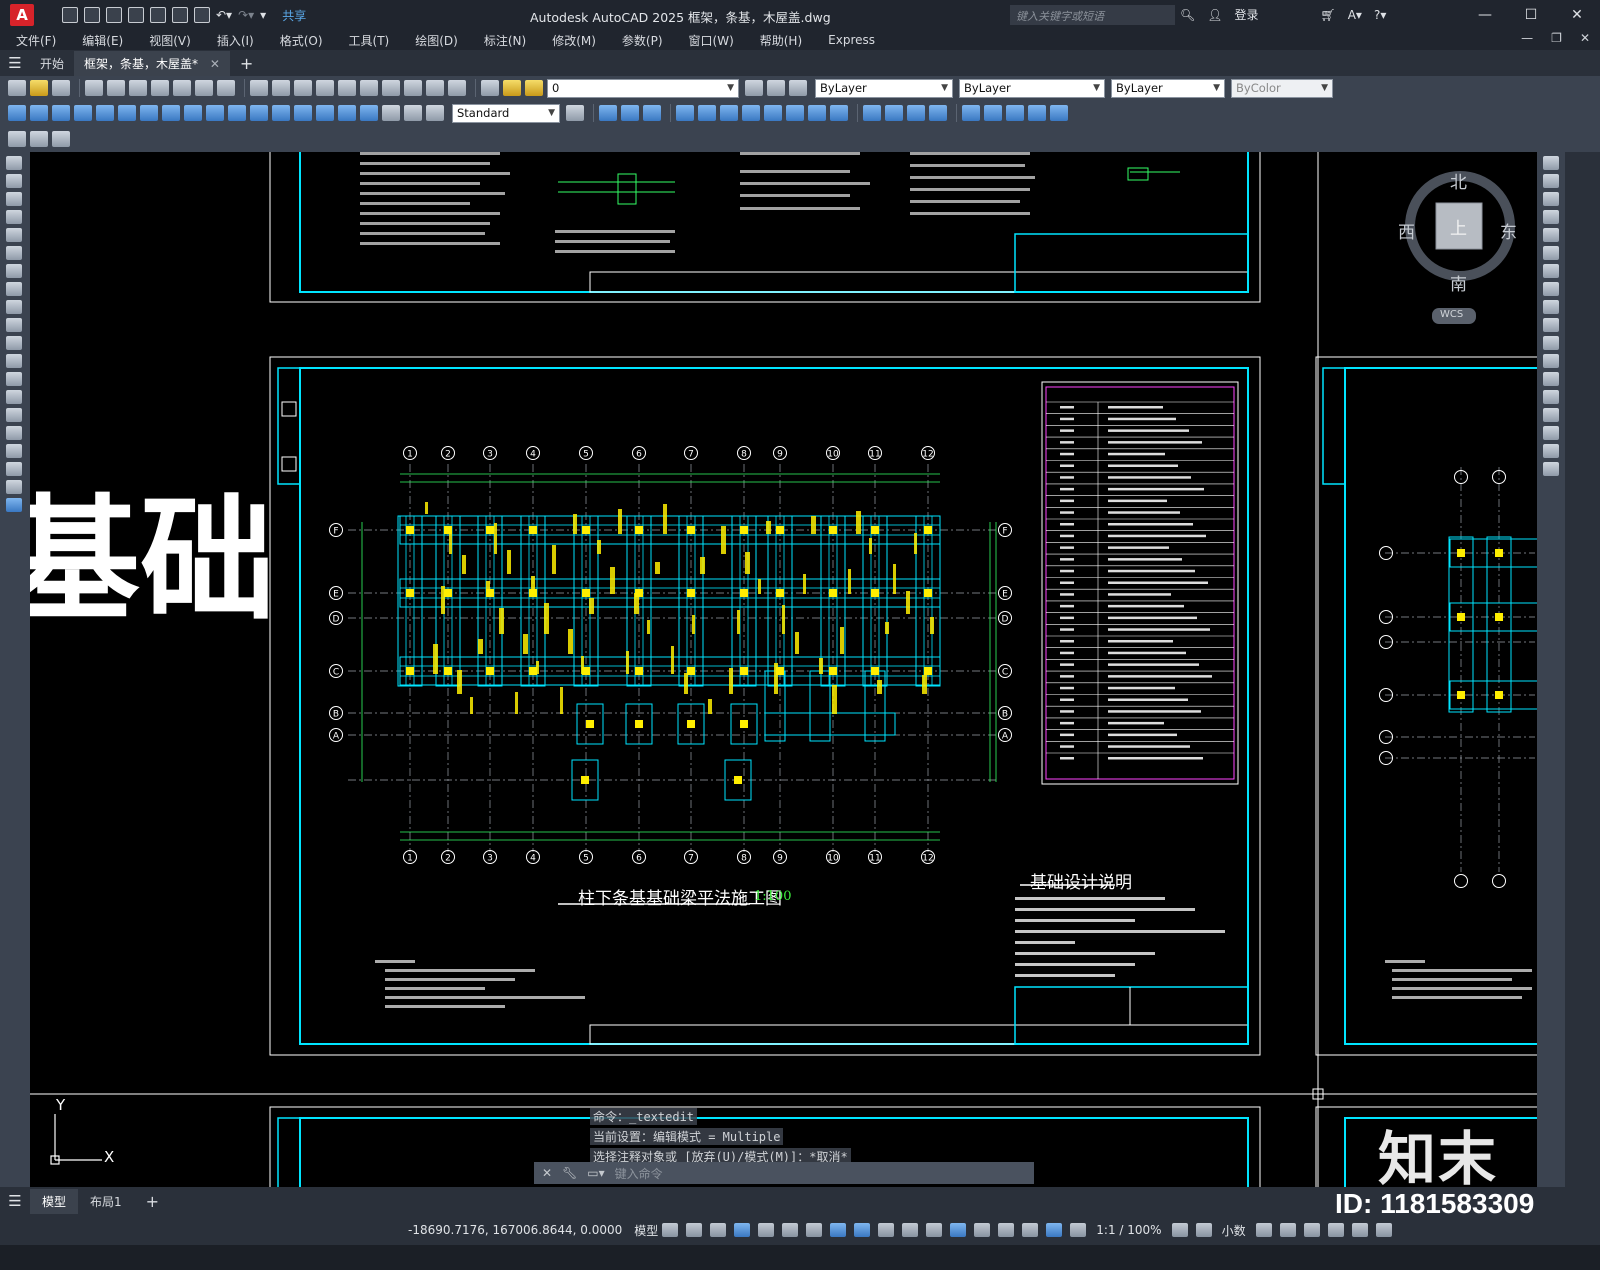 This screenshot has height=1270, width=1600. What do you see at coordinates (490, 88) in the screenshot?
I see `layer-properties-icon` at bounding box center [490, 88].